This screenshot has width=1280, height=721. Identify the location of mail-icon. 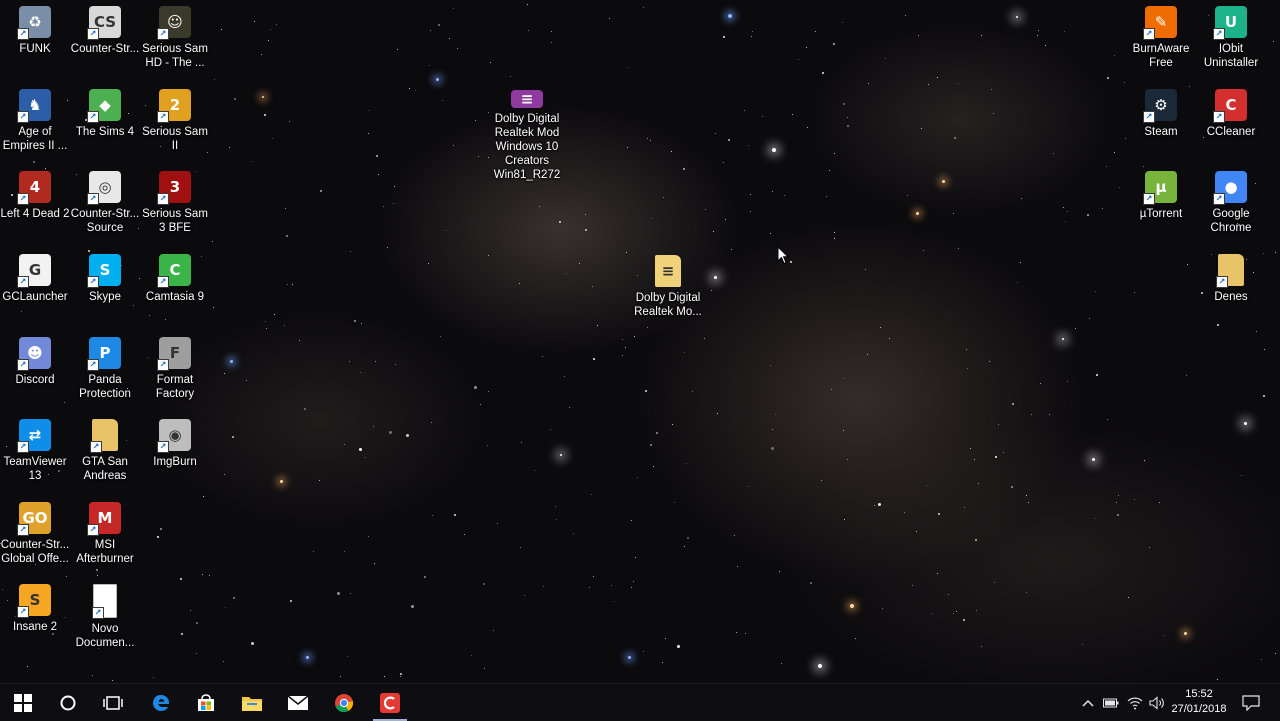
(298, 702).